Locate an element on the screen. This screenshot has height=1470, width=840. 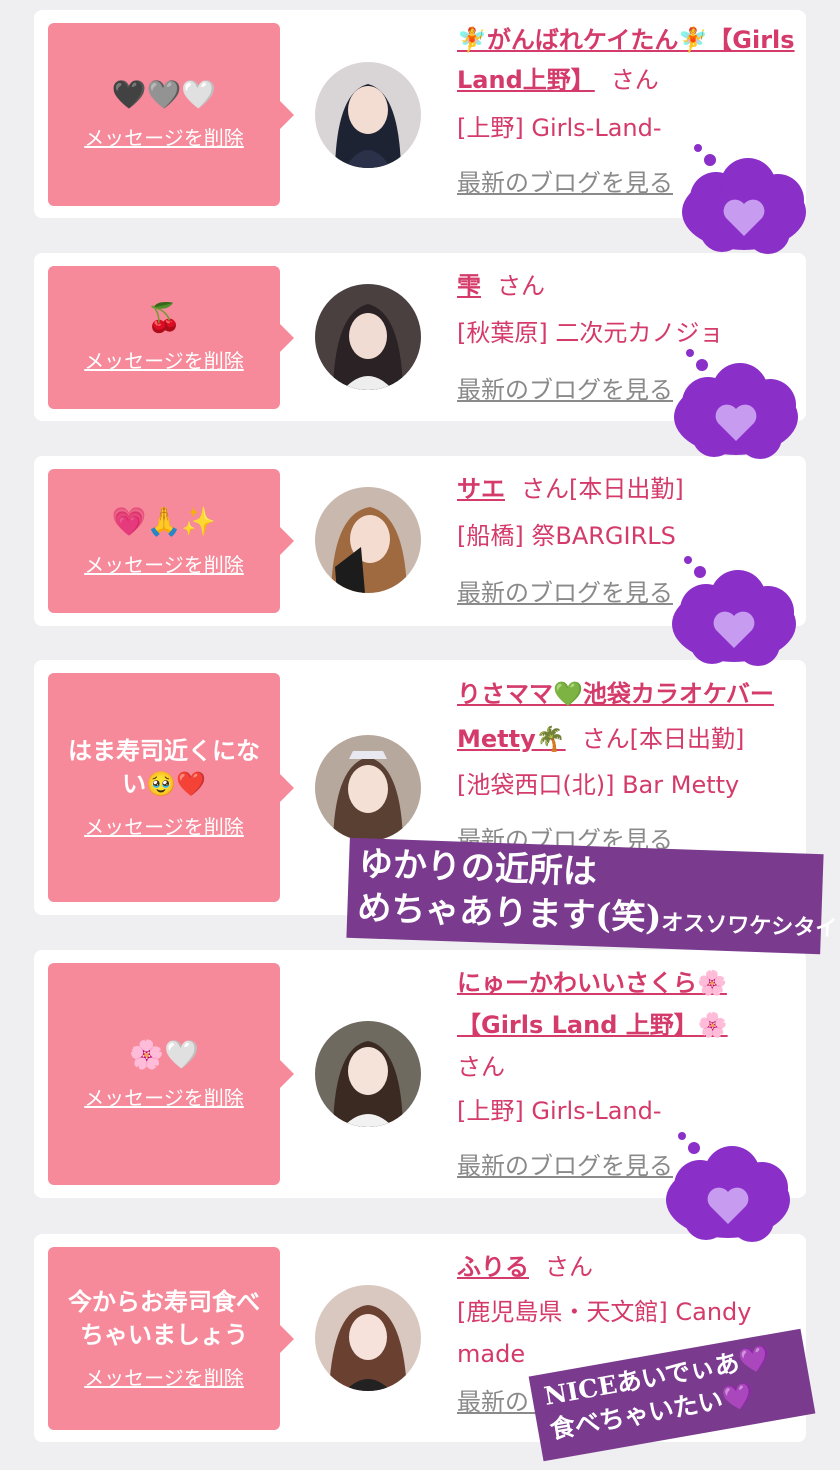
girl-name-link: 雫 is located at coordinates (469, 286).